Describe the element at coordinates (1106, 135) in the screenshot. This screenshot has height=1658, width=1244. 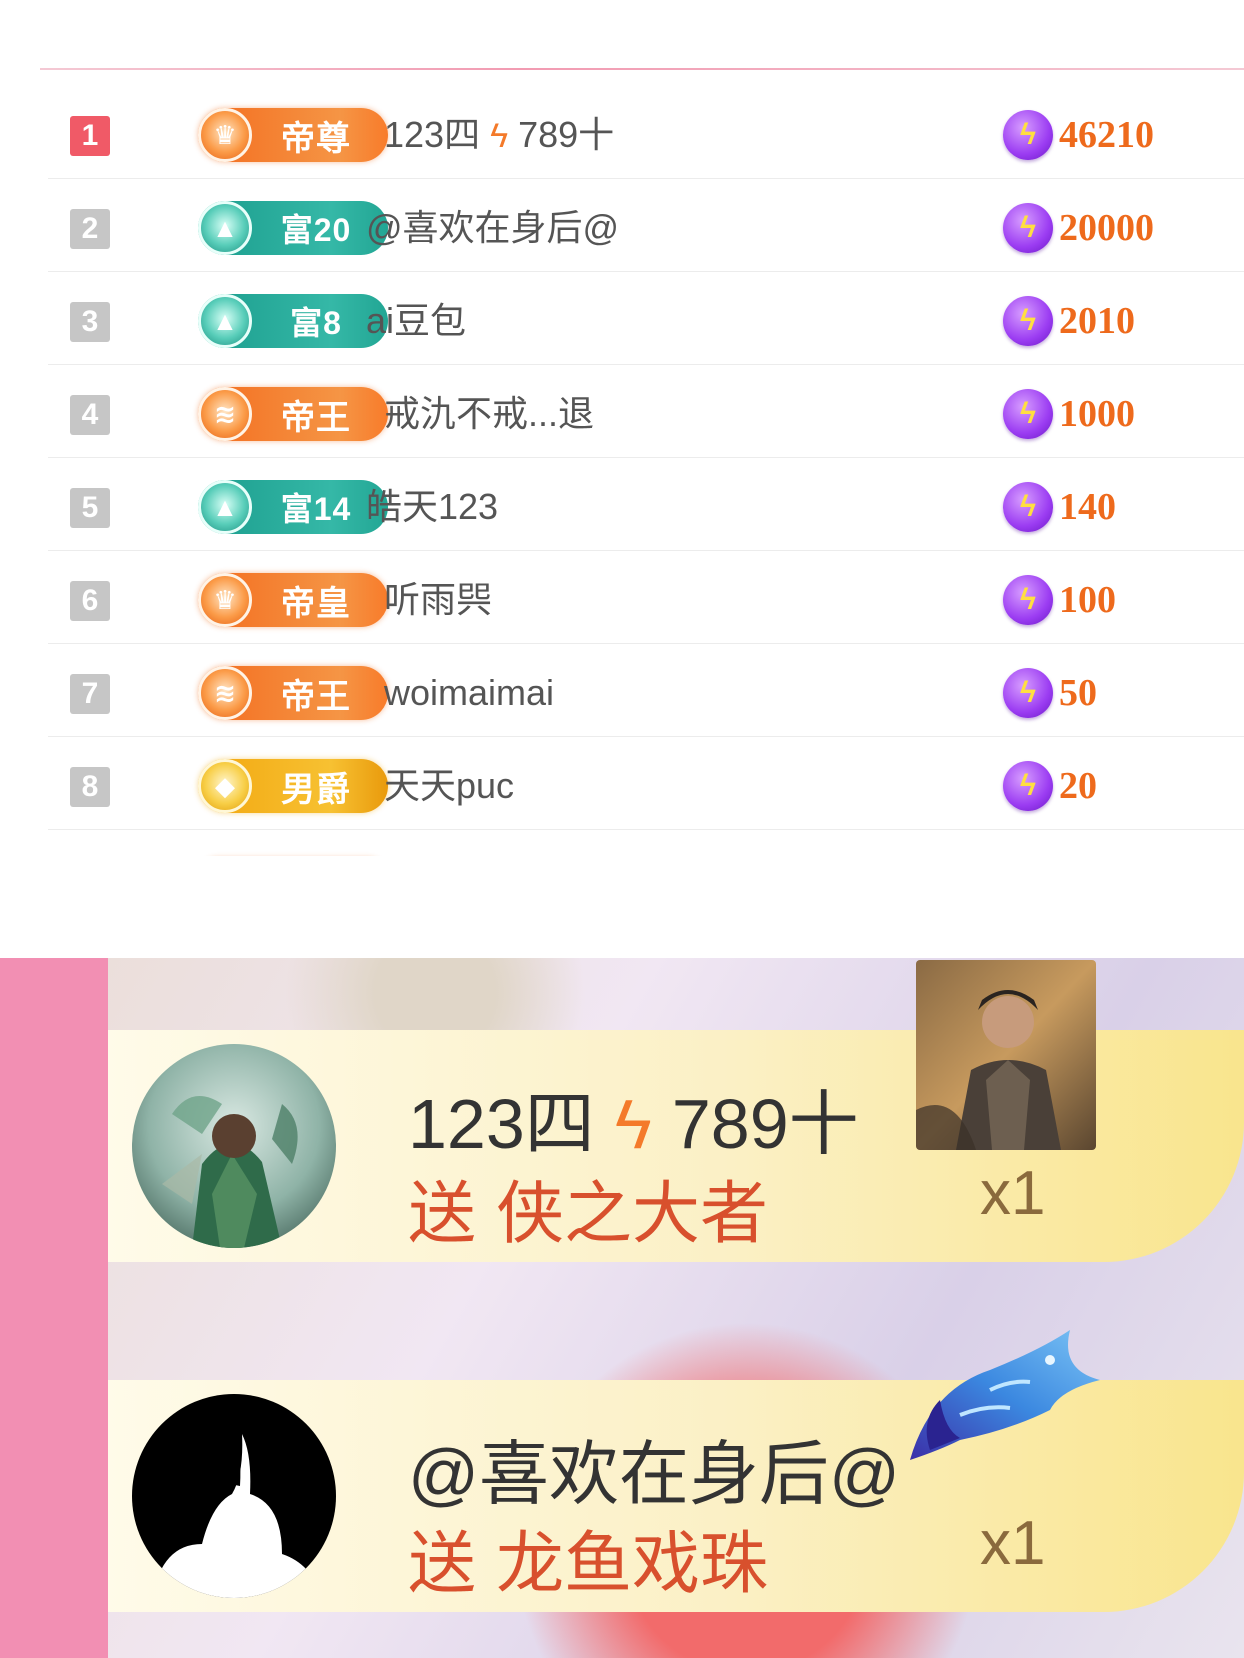
I see `score-value: 46210` at that location.